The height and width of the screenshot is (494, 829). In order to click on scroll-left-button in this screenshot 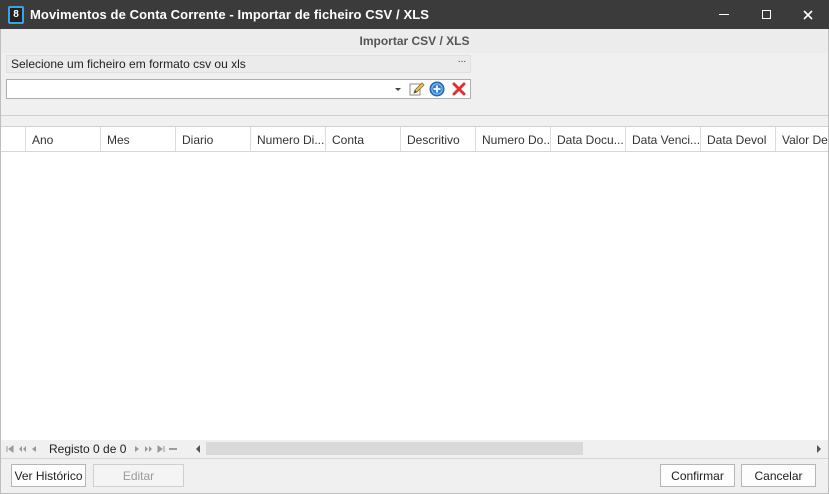, I will do `click(198, 448)`.